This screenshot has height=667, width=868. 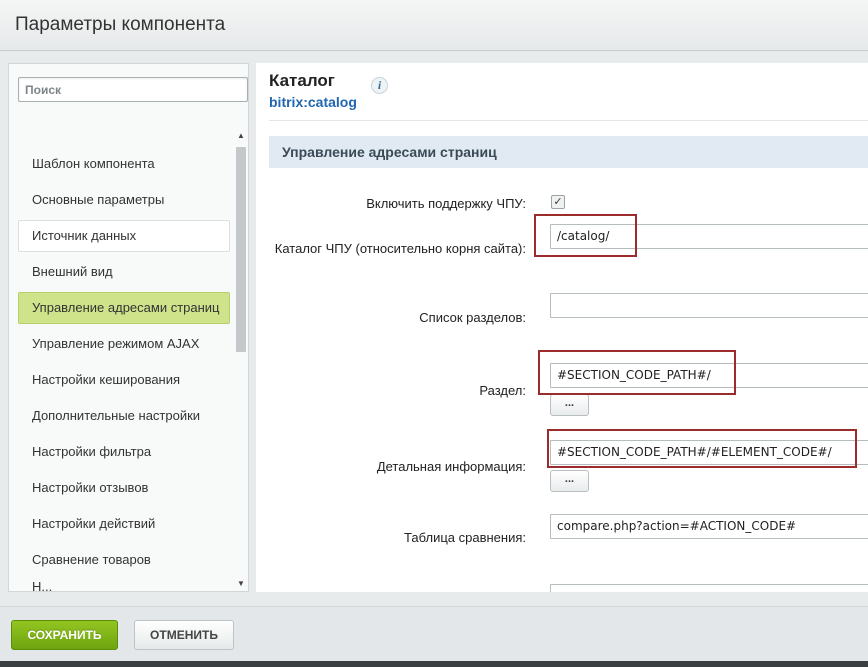 What do you see at coordinates (124, 524) in the screenshot?
I see `sidebar-item-actions: Настройки действий` at bounding box center [124, 524].